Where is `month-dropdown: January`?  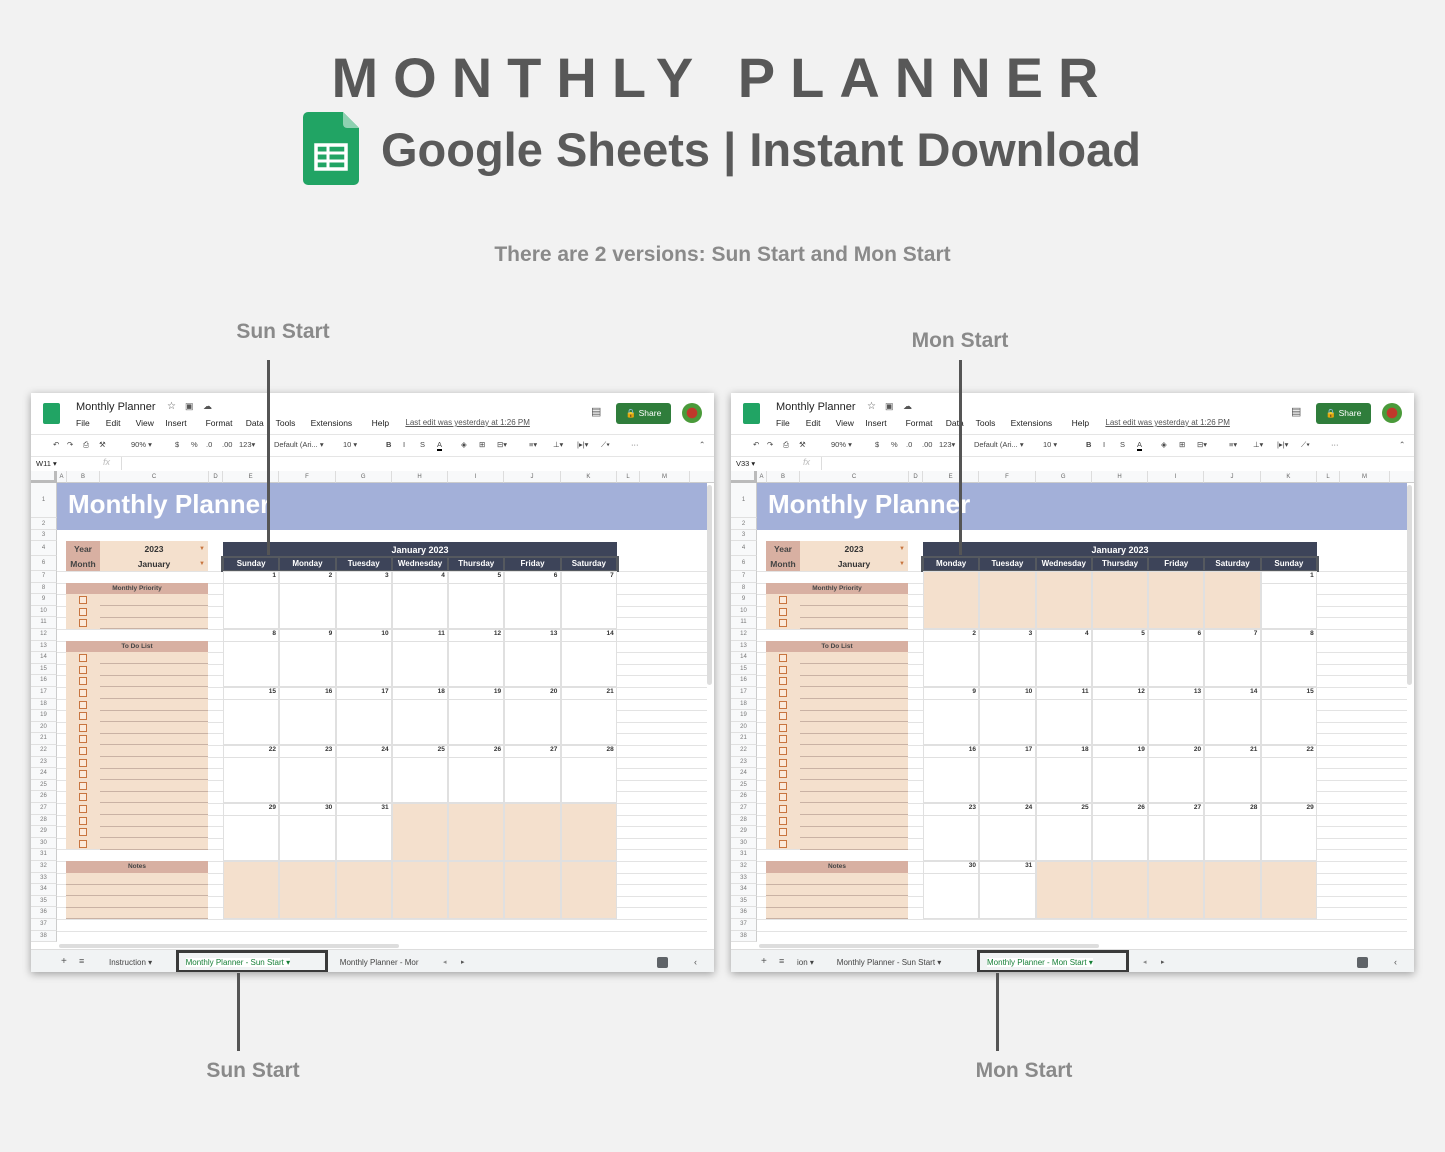 month-dropdown: January is located at coordinates (854, 564).